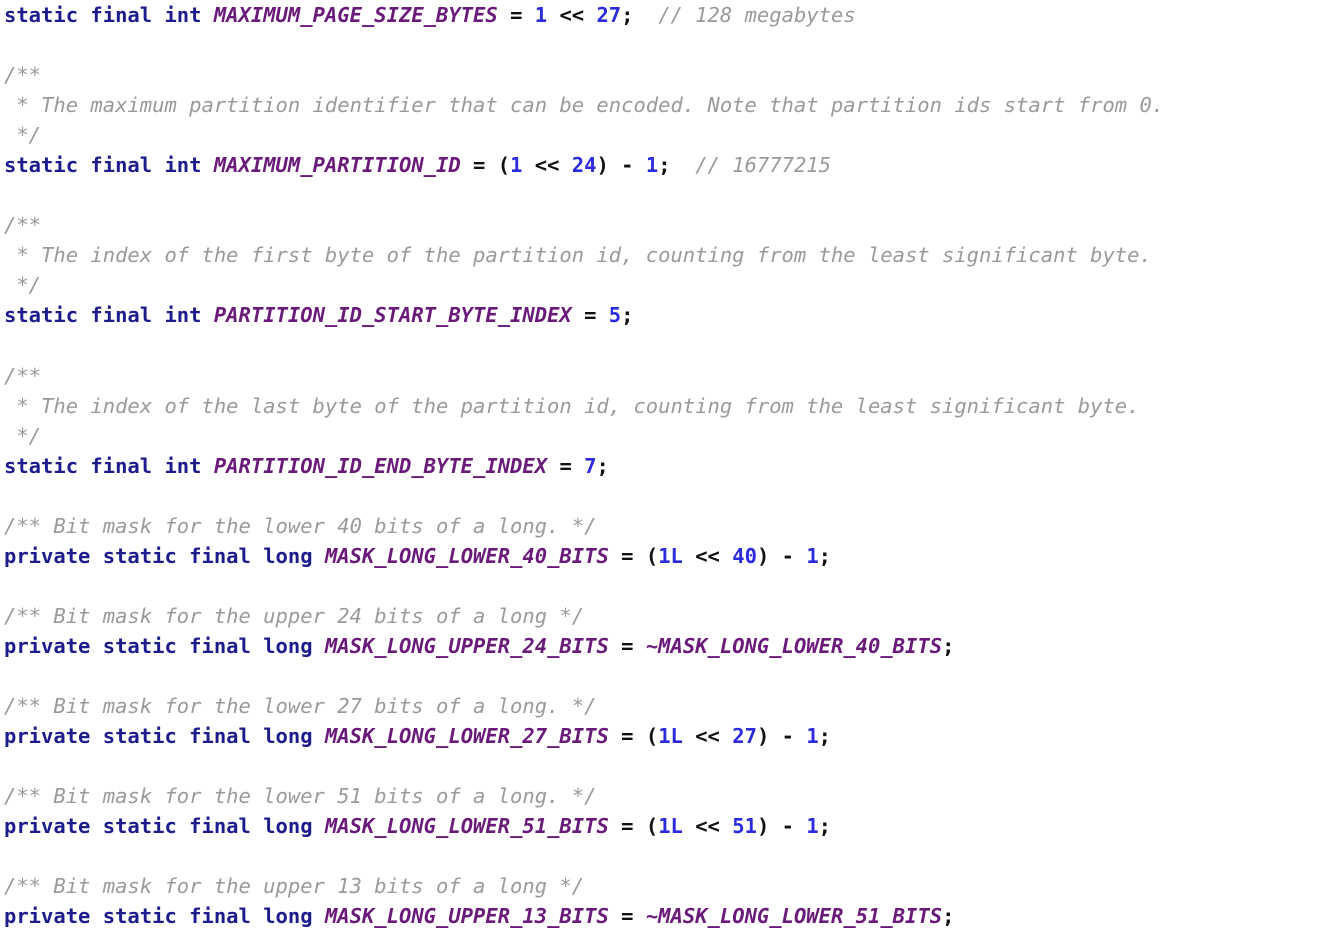 Image resolution: width=1342 pixels, height=938 pixels. Describe the element at coordinates (466, 826) in the screenshot. I see `identifier-token: MASK_LONG_LOWER_51_BITS` at that location.